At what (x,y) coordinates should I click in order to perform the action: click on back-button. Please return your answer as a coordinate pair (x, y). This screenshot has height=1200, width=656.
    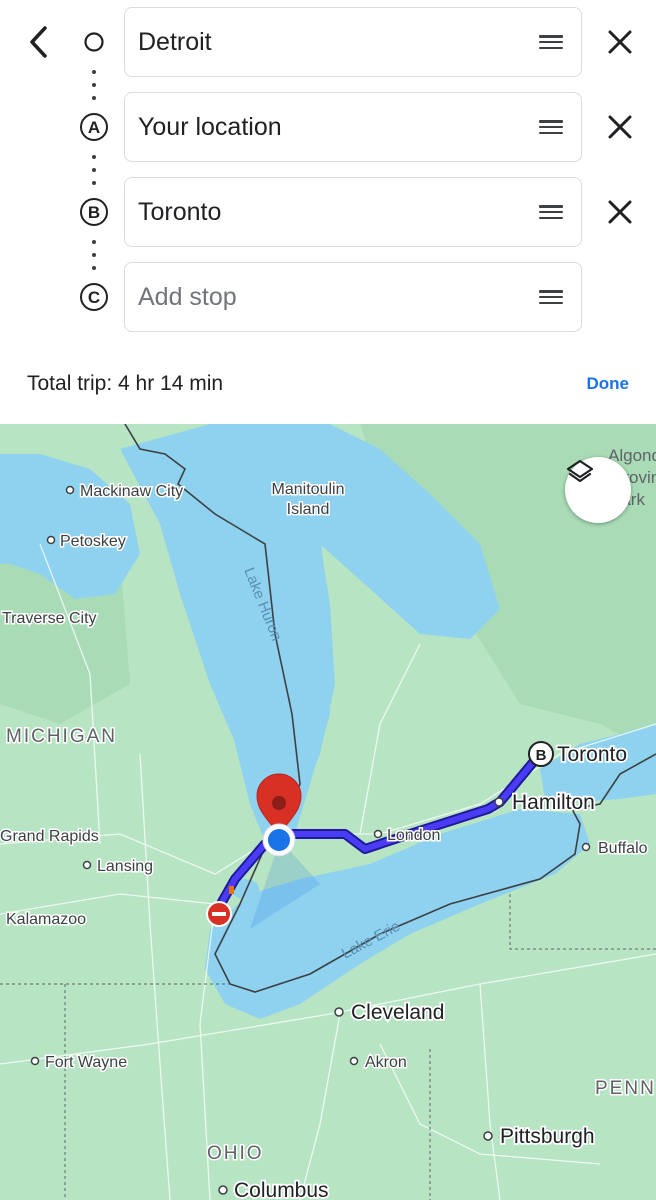
    Looking at the image, I should click on (38, 42).